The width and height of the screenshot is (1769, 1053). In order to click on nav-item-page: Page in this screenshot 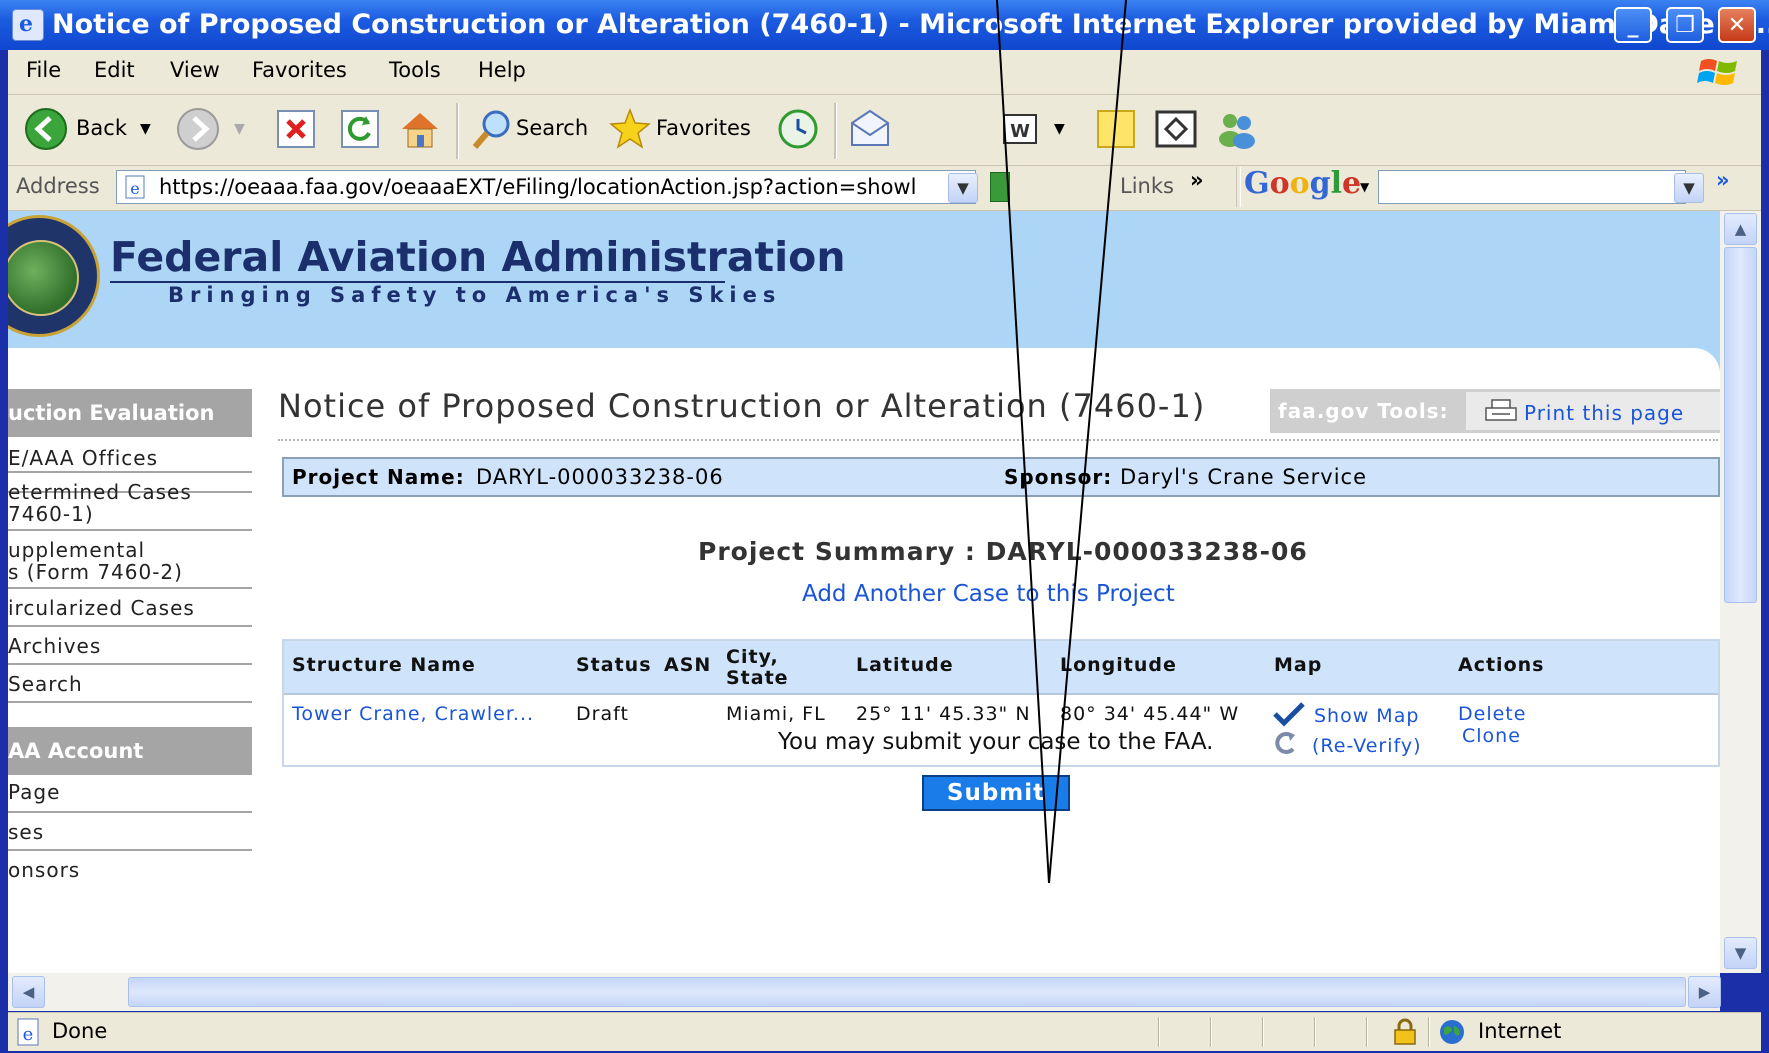, I will do `click(130, 794)`.